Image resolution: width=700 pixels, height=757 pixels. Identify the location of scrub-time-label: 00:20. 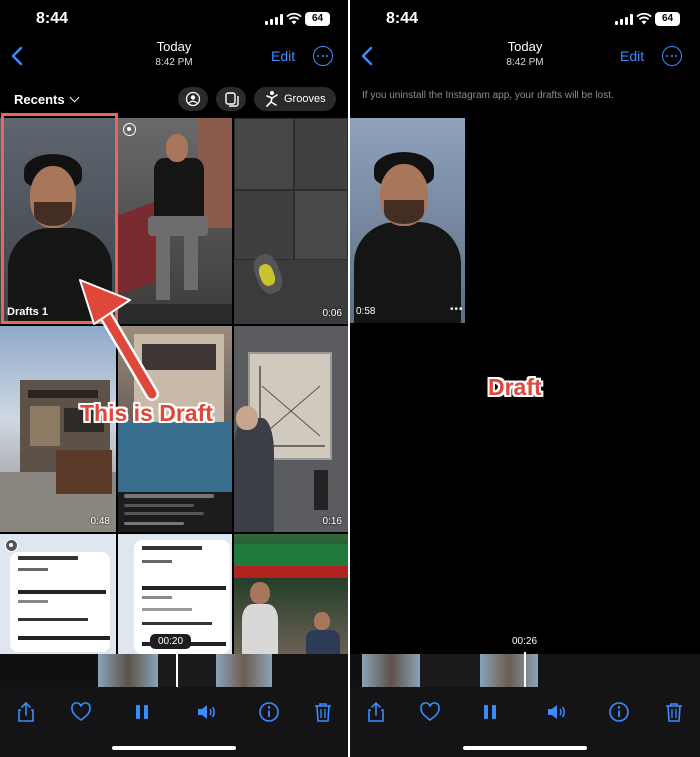
(171, 641).